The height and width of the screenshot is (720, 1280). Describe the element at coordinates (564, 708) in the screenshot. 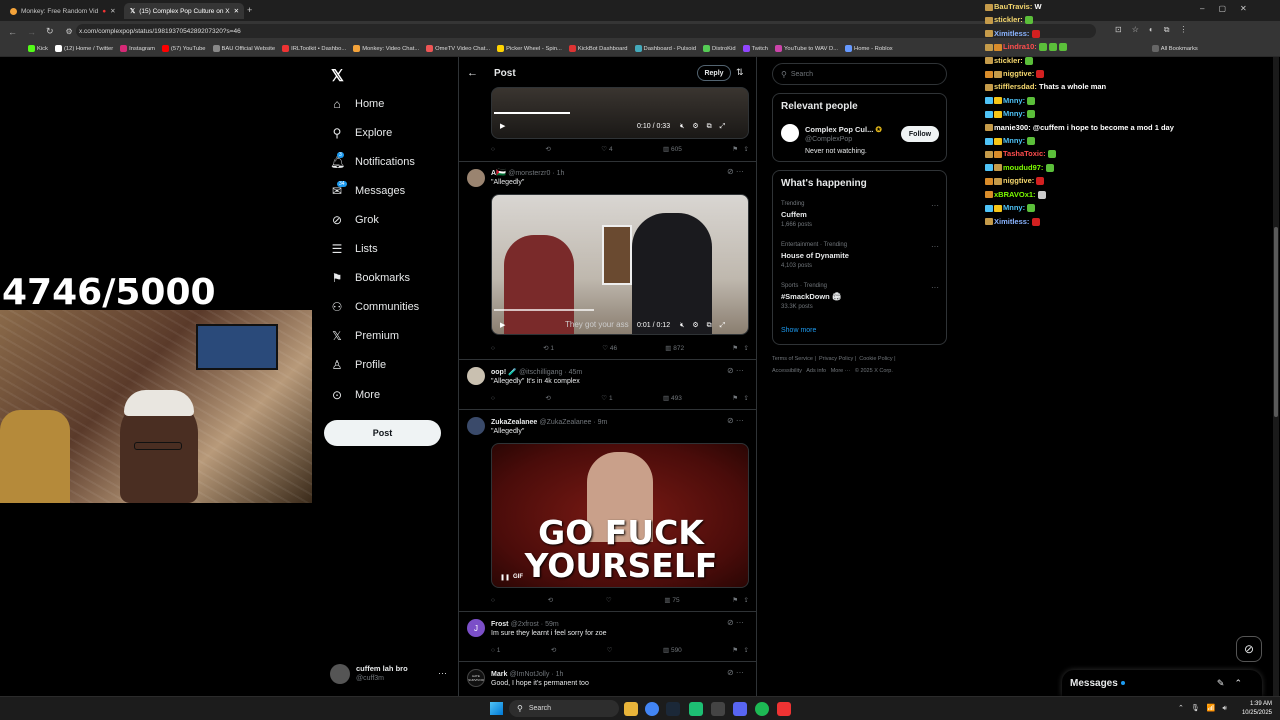

I see `taskbar-search: ⚲ Search` at that location.